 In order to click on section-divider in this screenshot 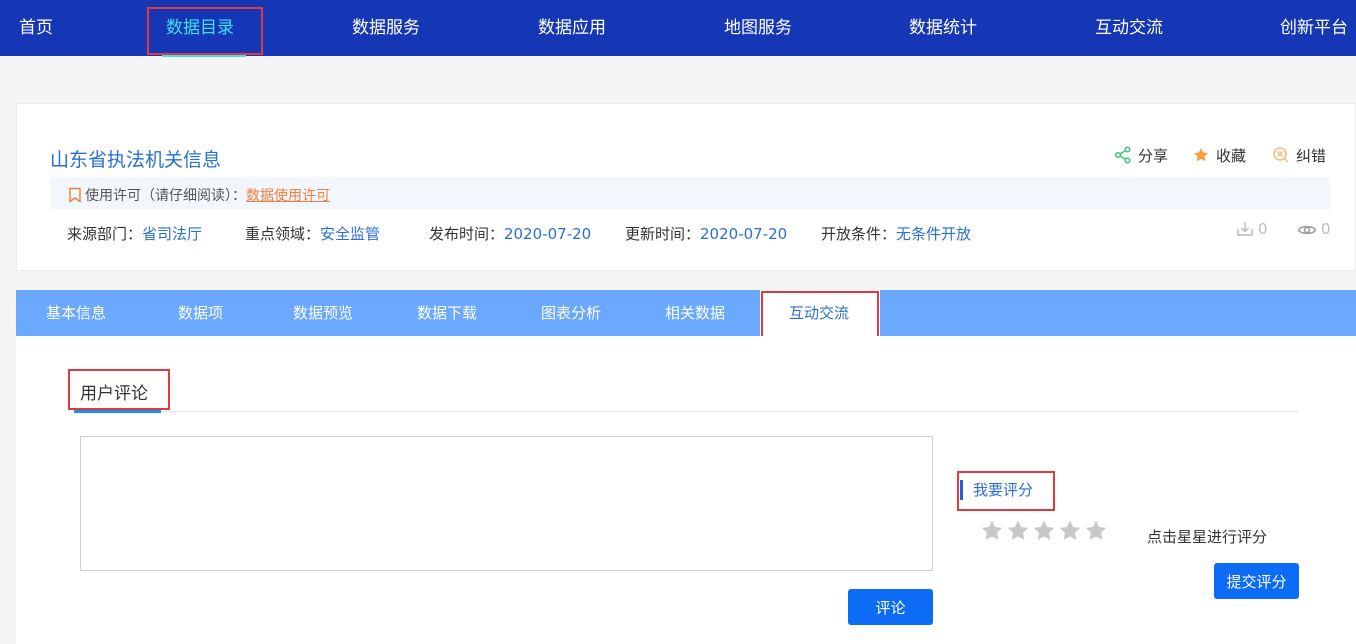, I will do `click(686, 411)`.